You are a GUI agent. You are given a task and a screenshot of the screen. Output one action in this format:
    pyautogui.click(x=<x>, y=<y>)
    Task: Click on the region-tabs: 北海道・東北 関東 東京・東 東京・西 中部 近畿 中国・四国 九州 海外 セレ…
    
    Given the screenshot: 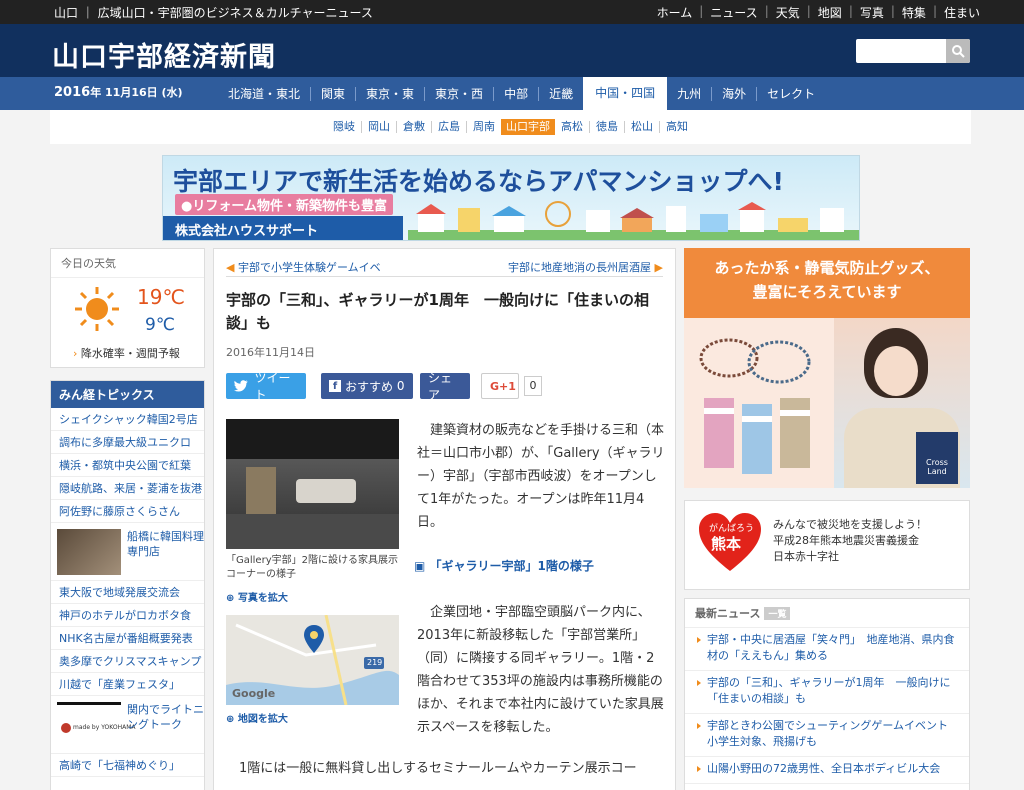 What is the action you would take?
    pyautogui.click(x=521, y=93)
    